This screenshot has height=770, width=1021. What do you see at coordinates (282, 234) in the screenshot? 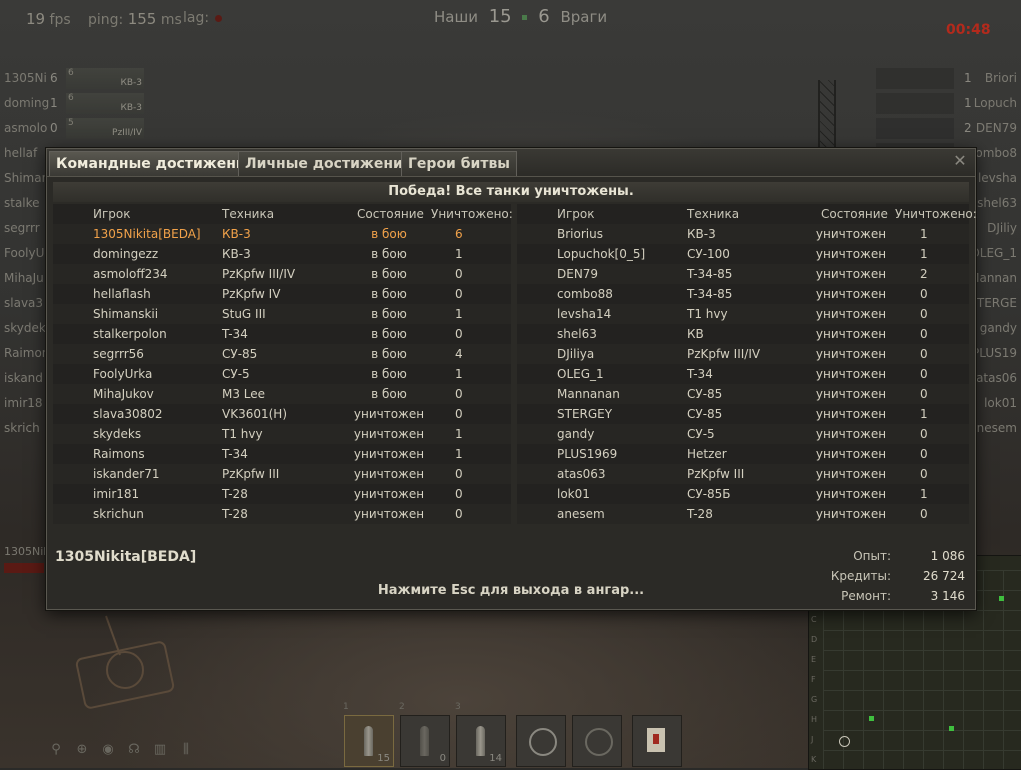
I see `table-row: 1305Nikita[BEDA] КВ-3 в бою 6` at bounding box center [282, 234].